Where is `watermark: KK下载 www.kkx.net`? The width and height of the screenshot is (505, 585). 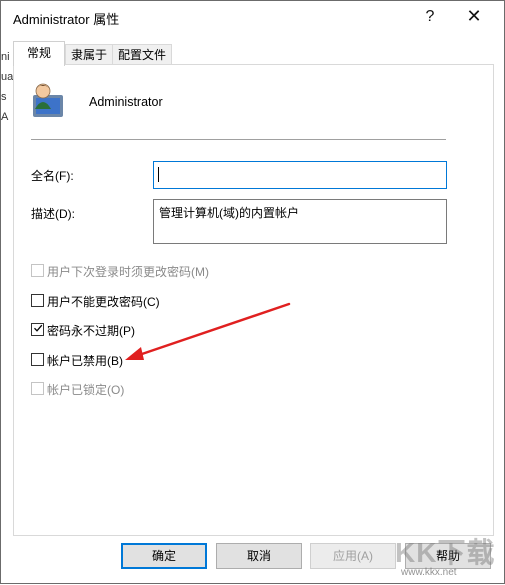
watermark: KK下载 www.kkx.net is located at coordinates (450, 556).